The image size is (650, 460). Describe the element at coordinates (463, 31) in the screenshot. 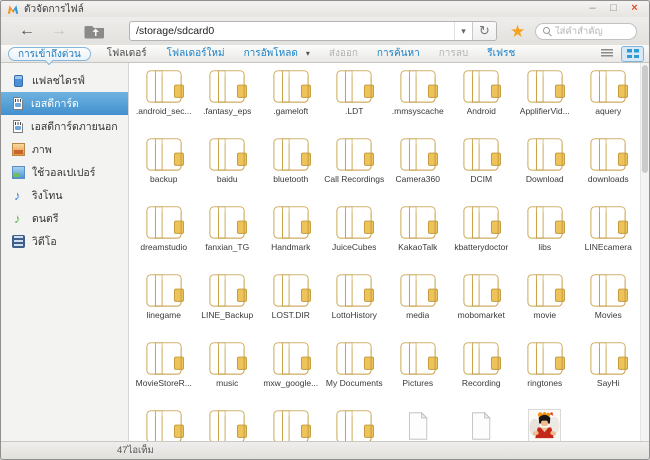

I see `path-dropdown-caret-icon: ▾` at that location.